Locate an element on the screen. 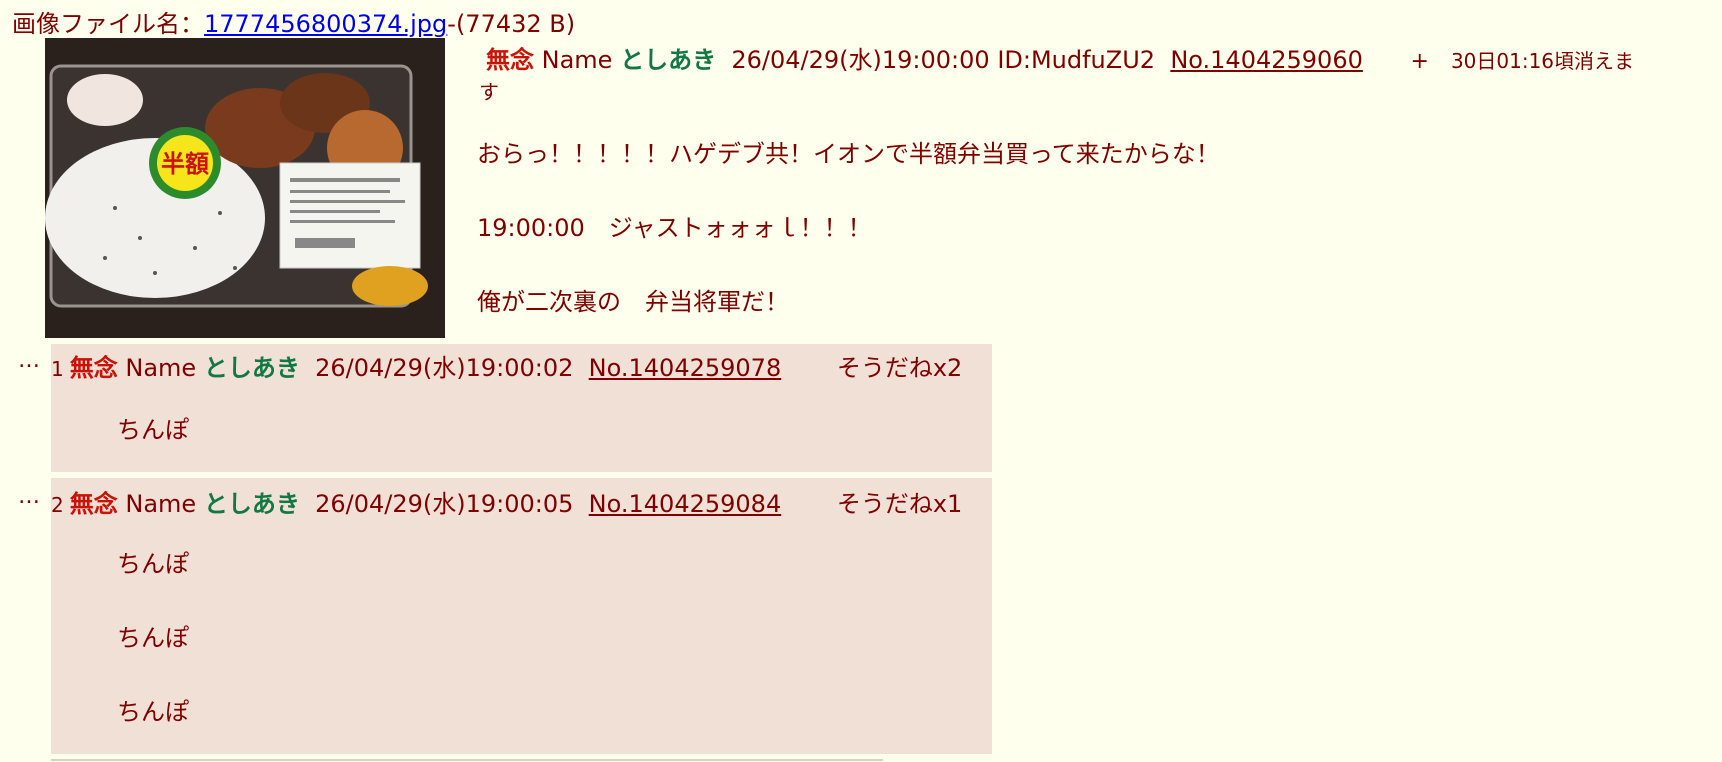 This screenshot has width=1722, height=762. bento-photo-icon: 半額 is located at coordinates (245, 188).